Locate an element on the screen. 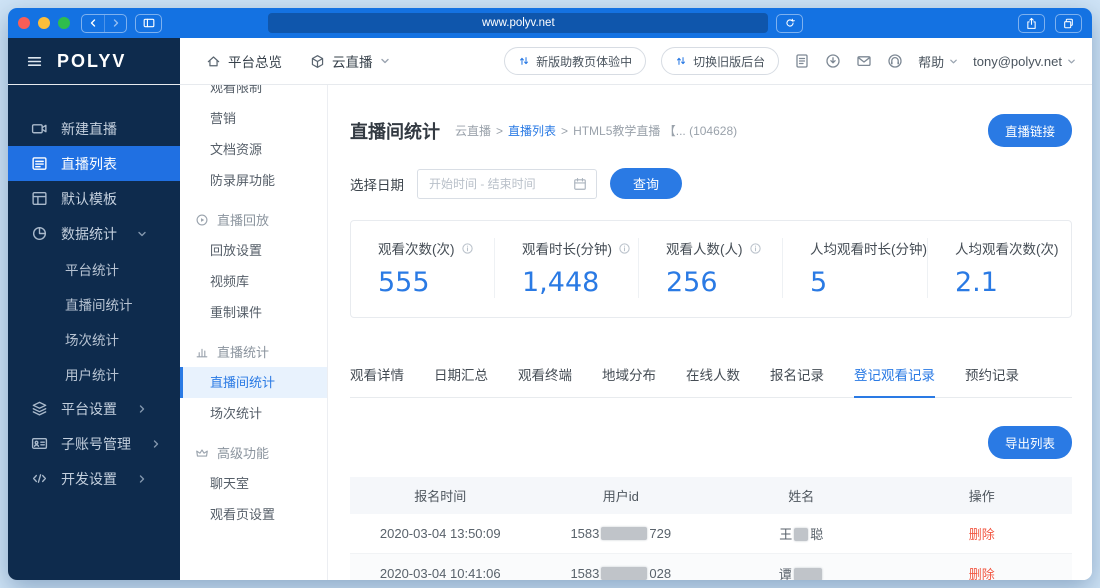 Image resolution: width=1100 pixels, height=588 pixels. subnav-group-advanced: 高级功能 is located at coordinates (253, 452).